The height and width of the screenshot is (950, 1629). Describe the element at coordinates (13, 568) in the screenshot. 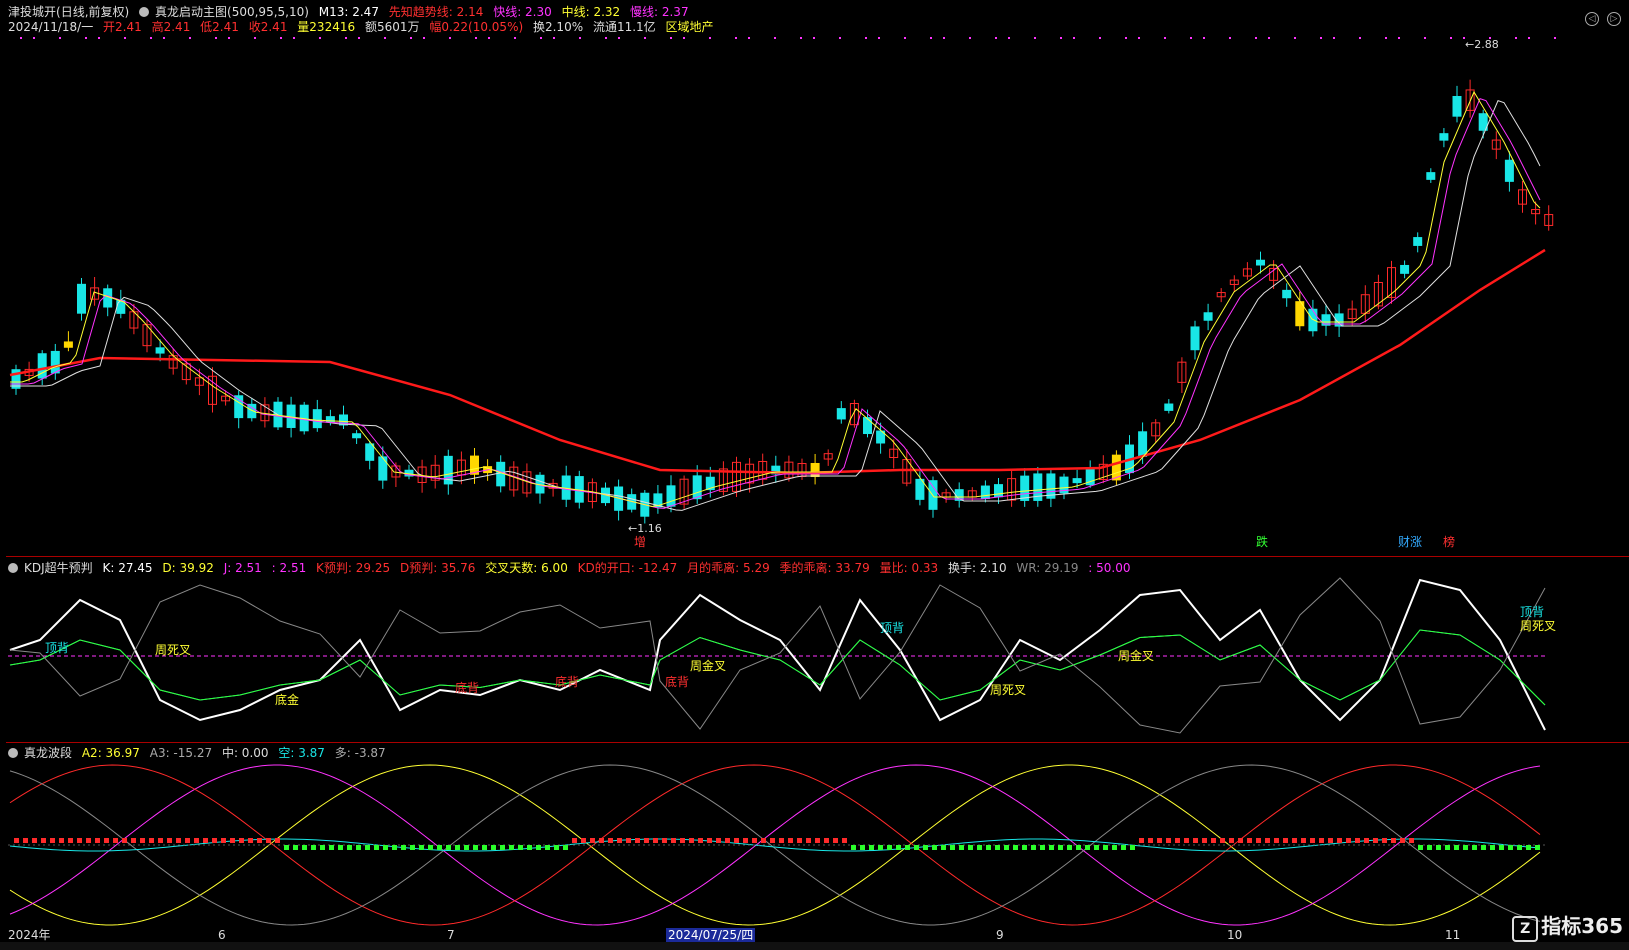

I see `kdj-toggle-icon` at that location.